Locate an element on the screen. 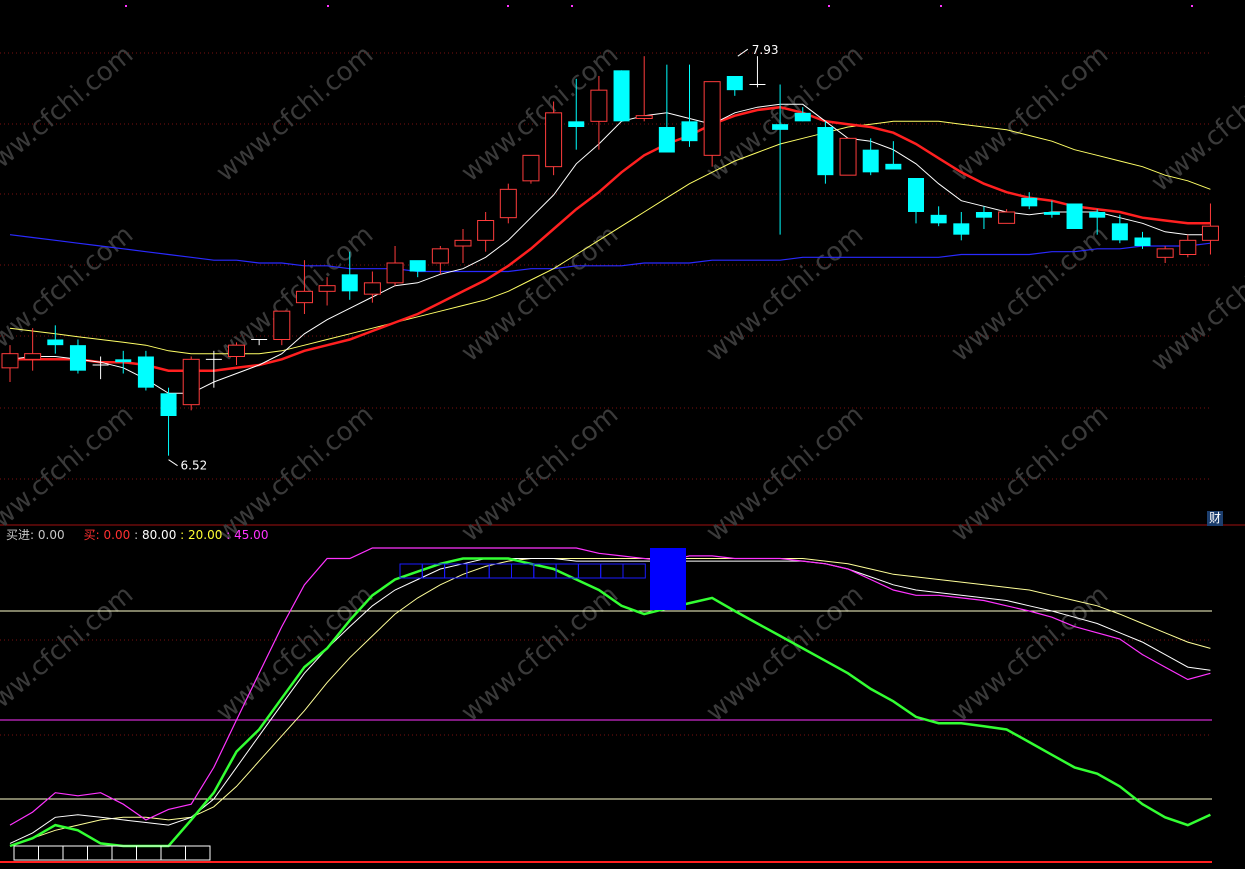 The width and height of the screenshot is (1245, 869). high-label: 7.93 is located at coordinates (765, 50).